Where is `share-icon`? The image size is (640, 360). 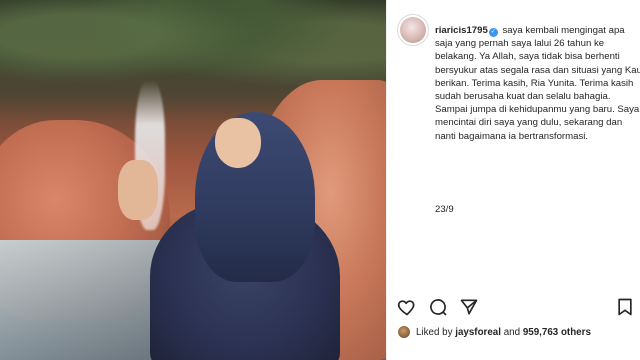 share-icon is located at coordinates (469, 307).